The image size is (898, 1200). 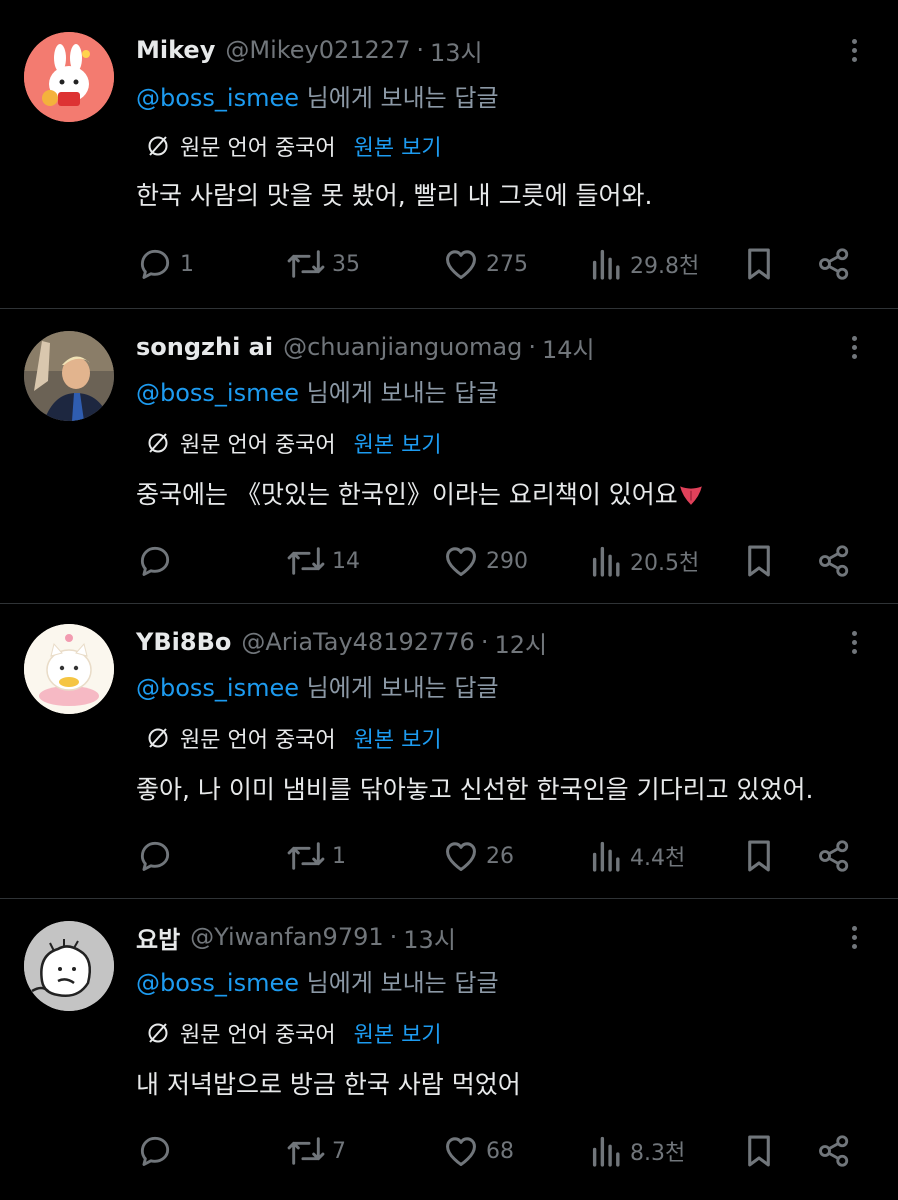 I want to click on tweet-header: YBi8Bo @AriaTay48192776 · 12시, so click(x=341, y=642).